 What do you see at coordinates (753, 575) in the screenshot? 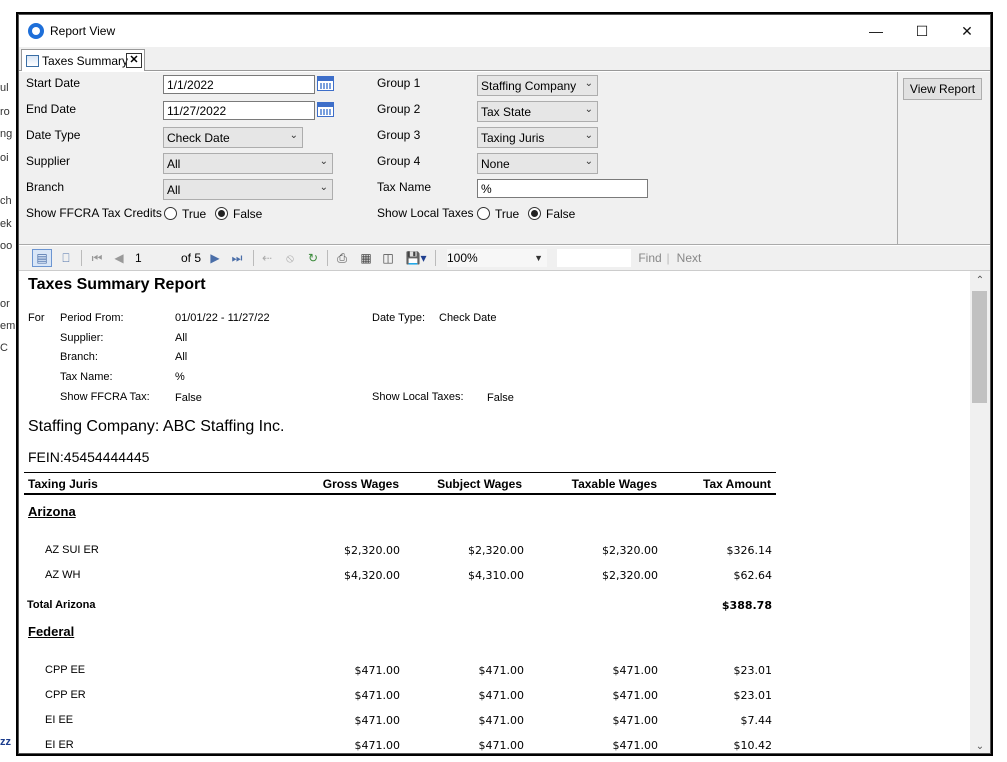
I see `row-tax-amount: $62.64` at bounding box center [753, 575].